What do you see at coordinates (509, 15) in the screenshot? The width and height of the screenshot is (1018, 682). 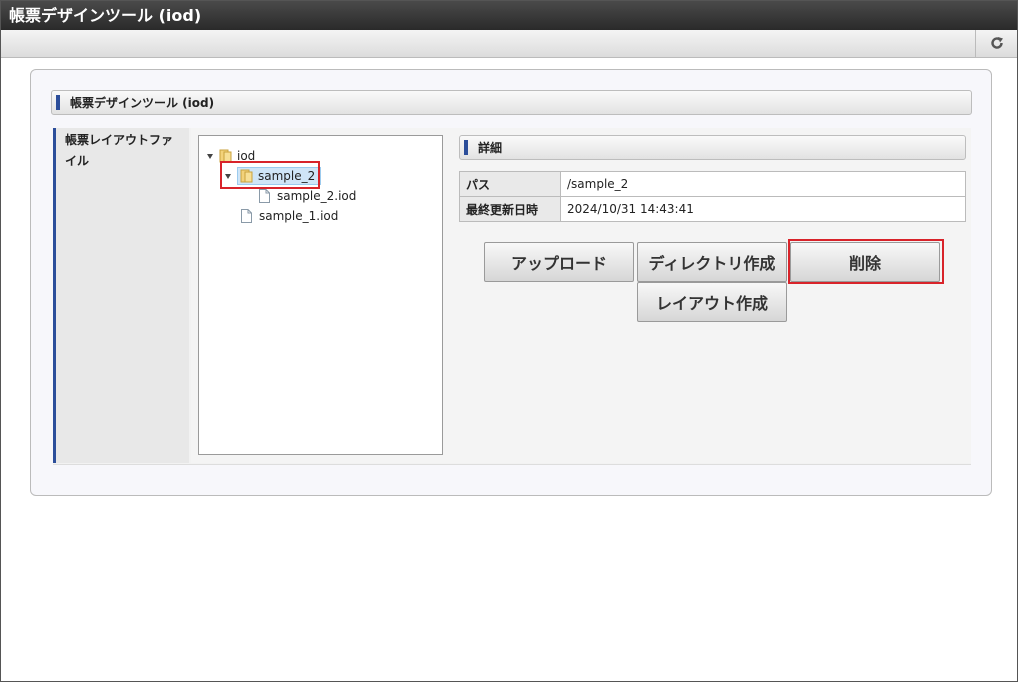 I see `window-title: 帳票デザインツール (iod)` at bounding box center [509, 15].